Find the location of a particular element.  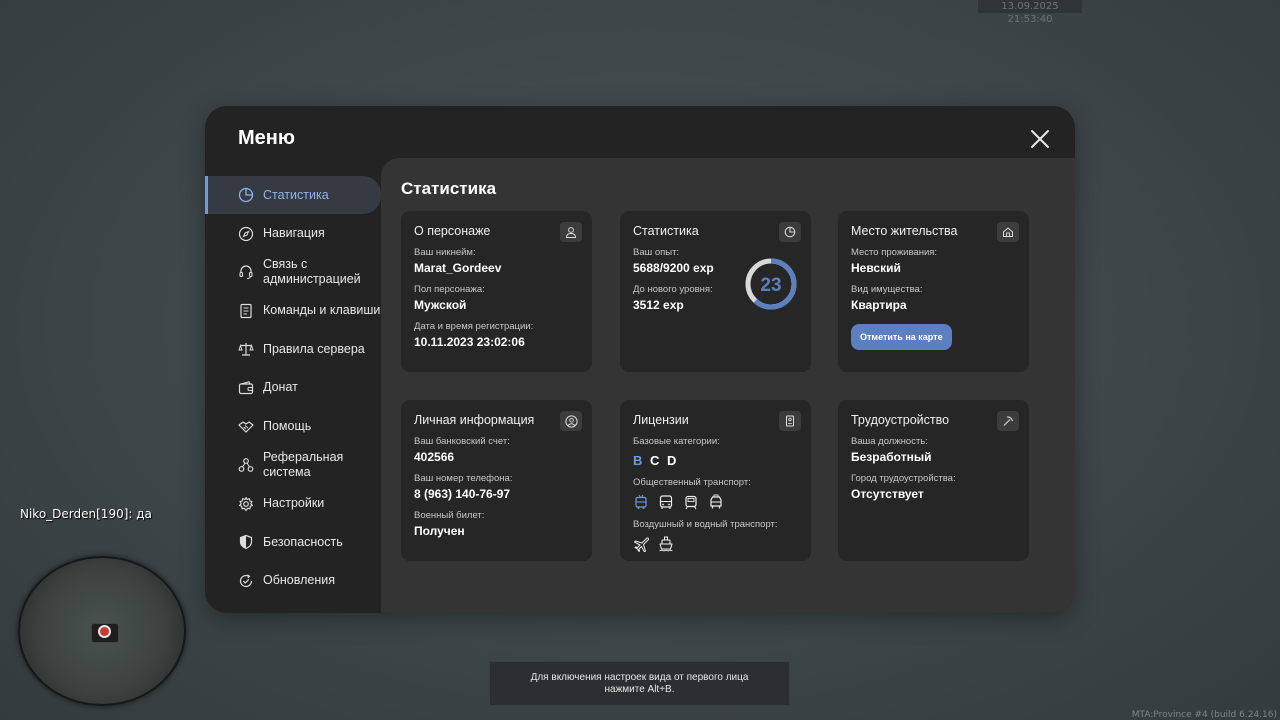

card-title: Трудоустройство is located at coordinates (900, 420).